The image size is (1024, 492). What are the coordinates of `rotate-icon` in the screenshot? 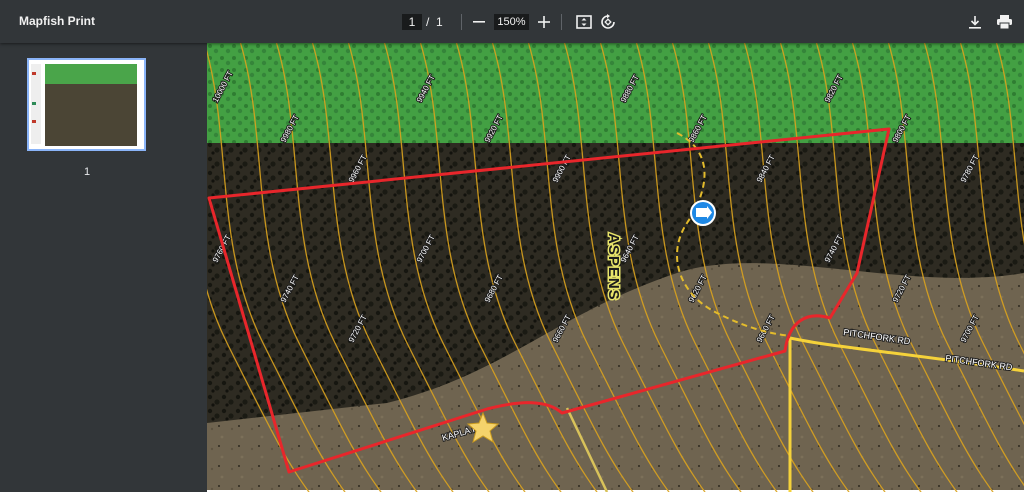 It's located at (608, 21).